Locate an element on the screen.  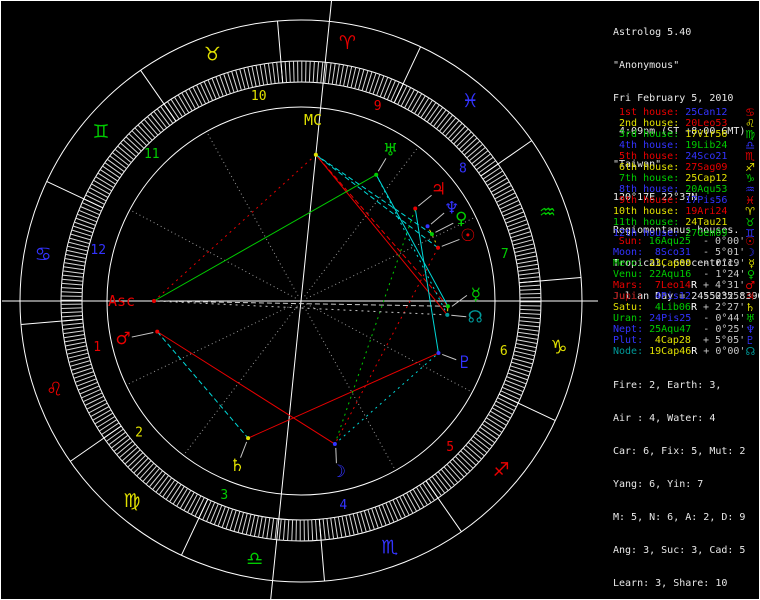
planet-row: Venu: 22Aqu16 - 1°24' ♀ is located at coordinates (686, 274).